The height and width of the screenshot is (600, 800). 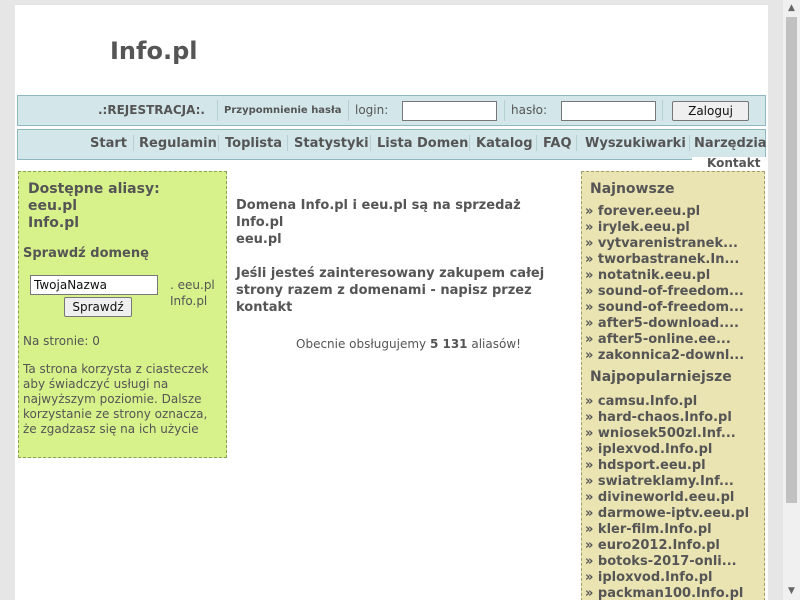 I want to click on sale-domain-info: Info.pl, so click(x=260, y=222).